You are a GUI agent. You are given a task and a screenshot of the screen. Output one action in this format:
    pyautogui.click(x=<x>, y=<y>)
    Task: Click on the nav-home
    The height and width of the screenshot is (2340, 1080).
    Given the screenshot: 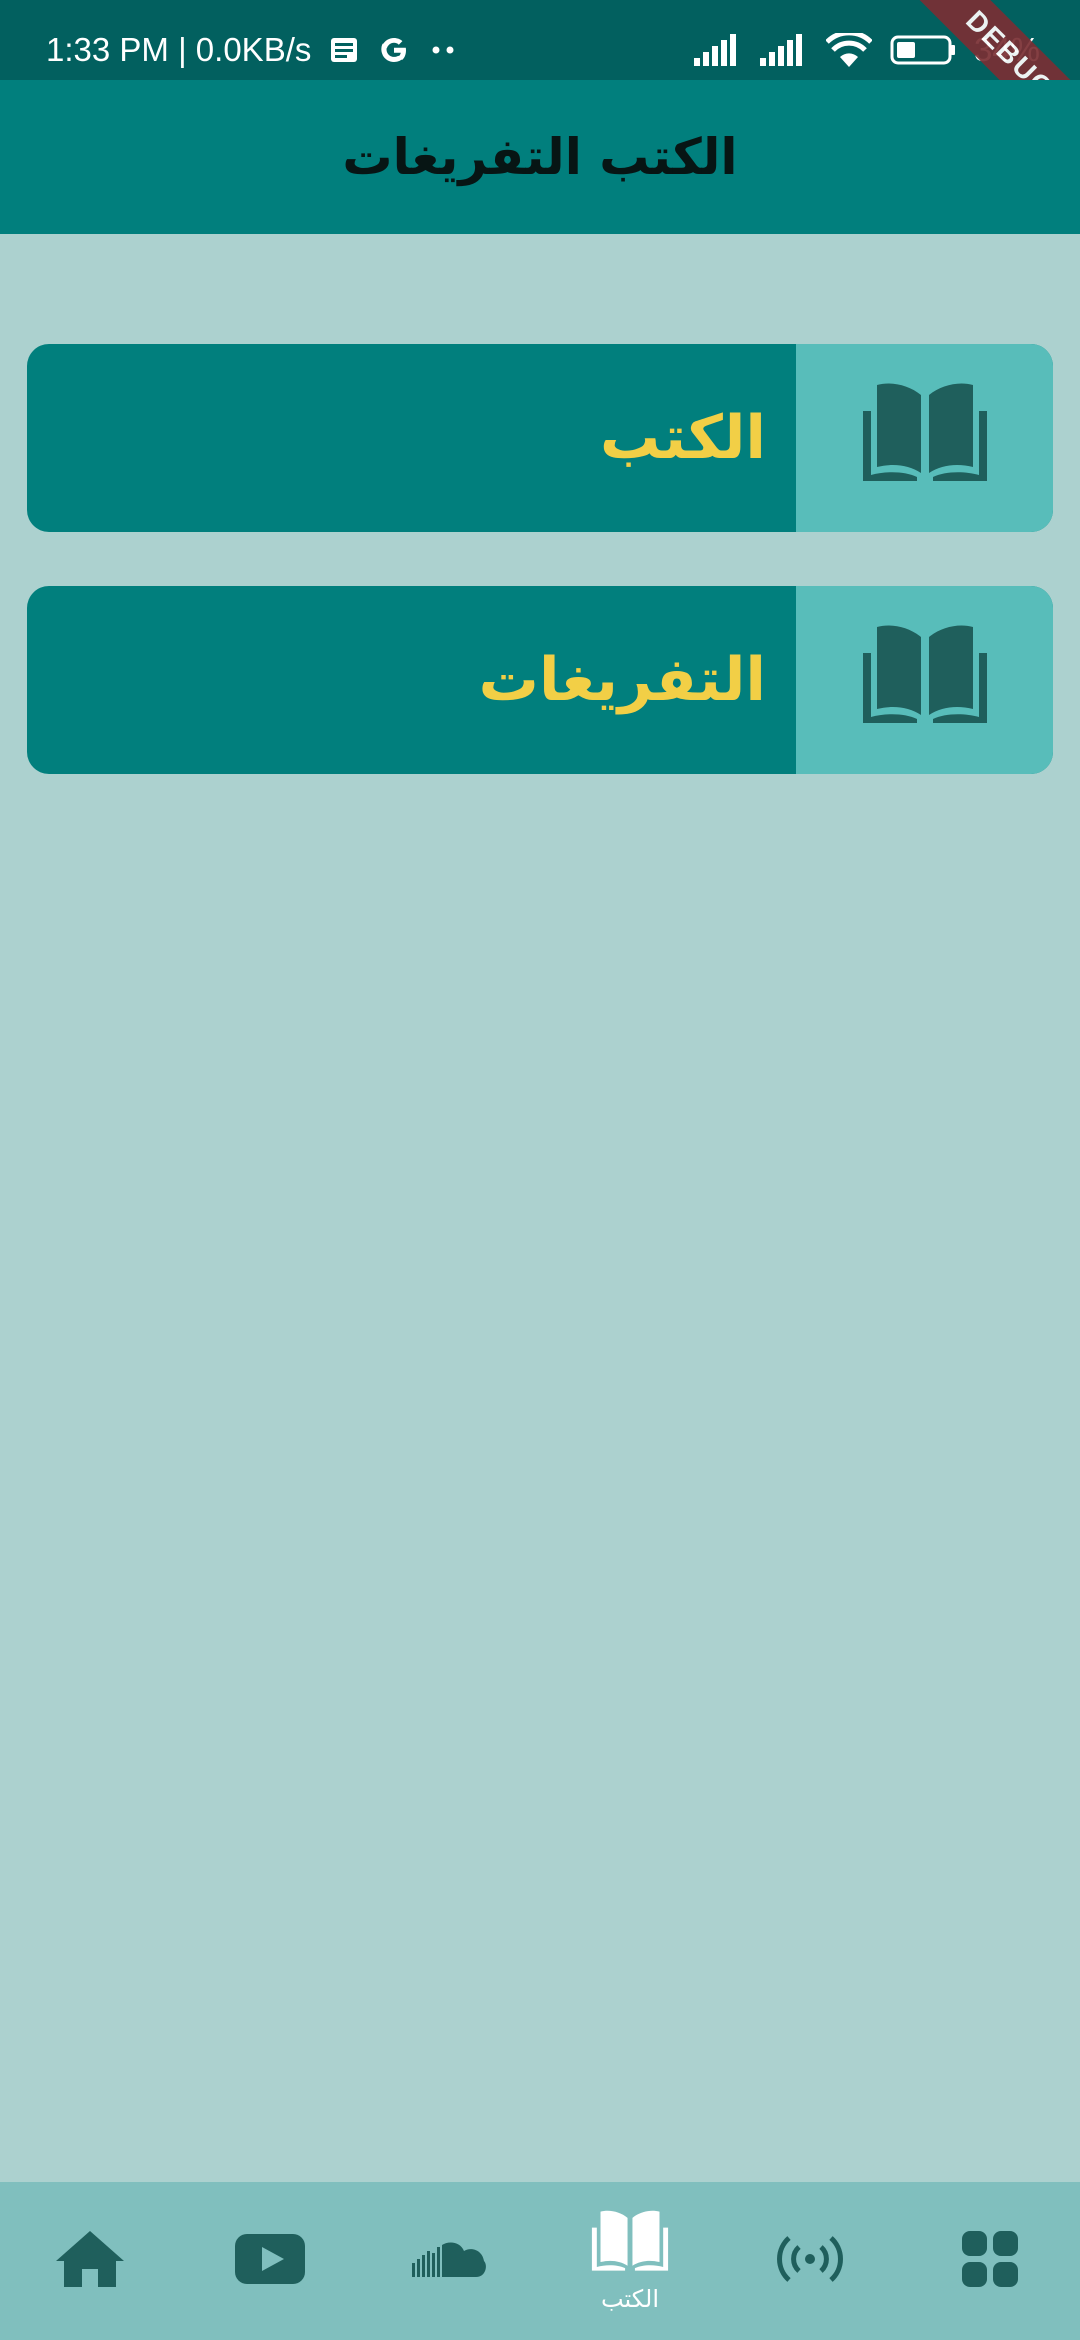 What is the action you would take?
    pyautogui.click(x=90, y=2261)
    